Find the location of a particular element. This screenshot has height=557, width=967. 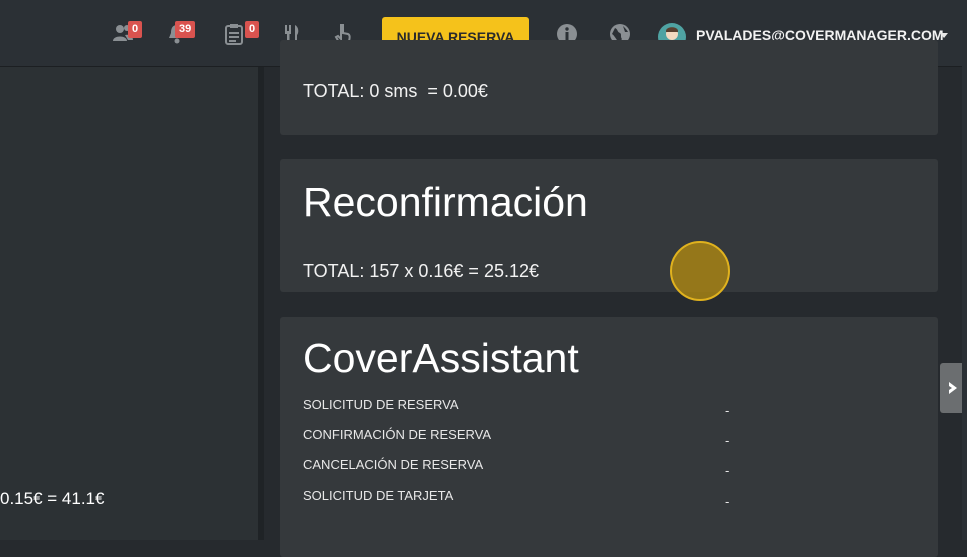

notifications-button: 39 is located at coordinates (180, 34).